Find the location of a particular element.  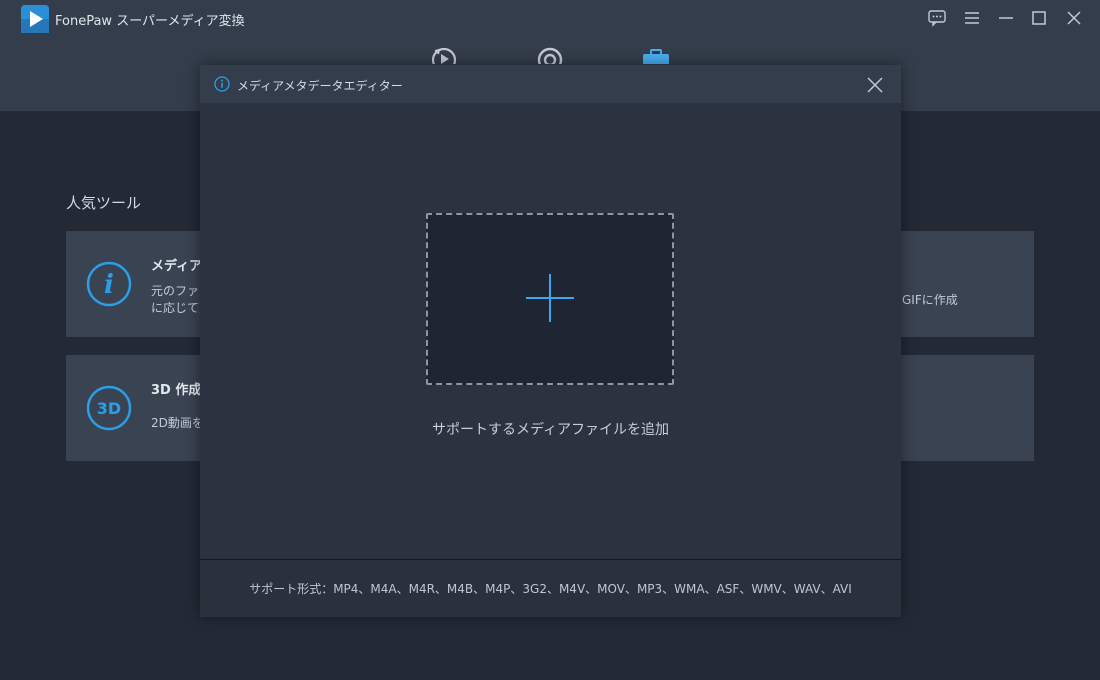

dialog-close-button is located at coordinates (875, 85).